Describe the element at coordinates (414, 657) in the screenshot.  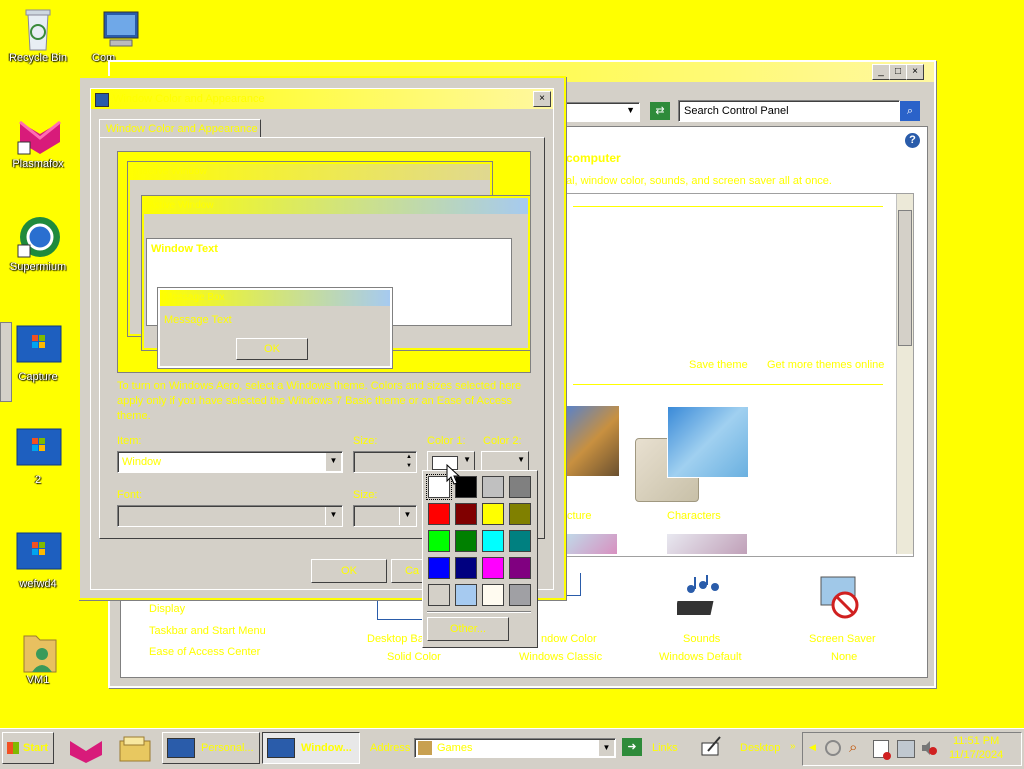
I see `desktop-background-sub: Solid Color` at that location.